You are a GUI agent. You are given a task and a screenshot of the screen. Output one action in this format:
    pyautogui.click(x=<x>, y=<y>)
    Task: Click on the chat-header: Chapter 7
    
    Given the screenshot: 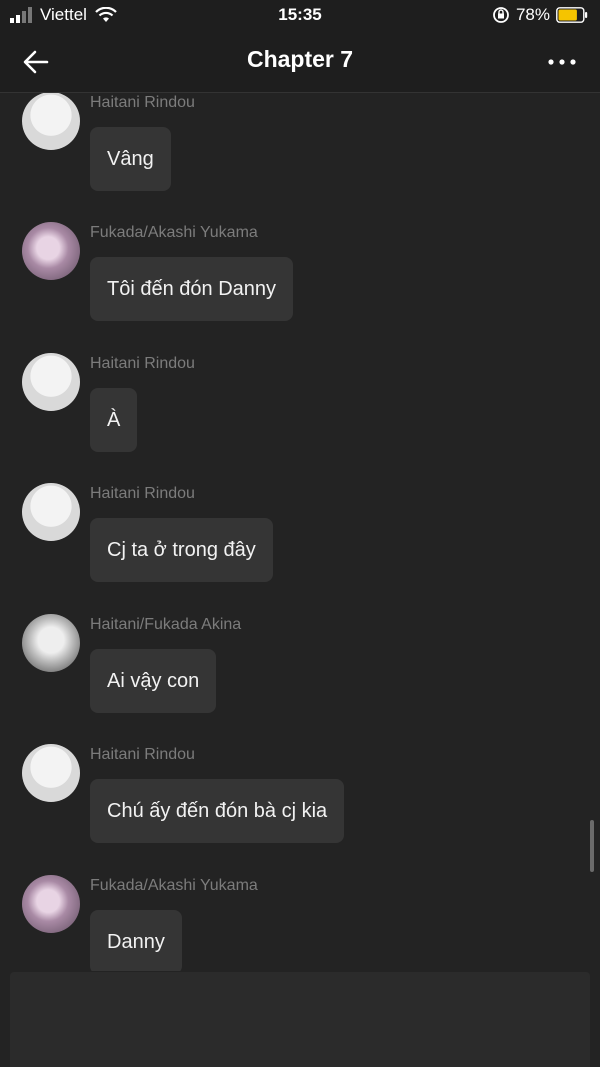 What is the action you would take?
    pyautogui.click(x=300, y=61)
    